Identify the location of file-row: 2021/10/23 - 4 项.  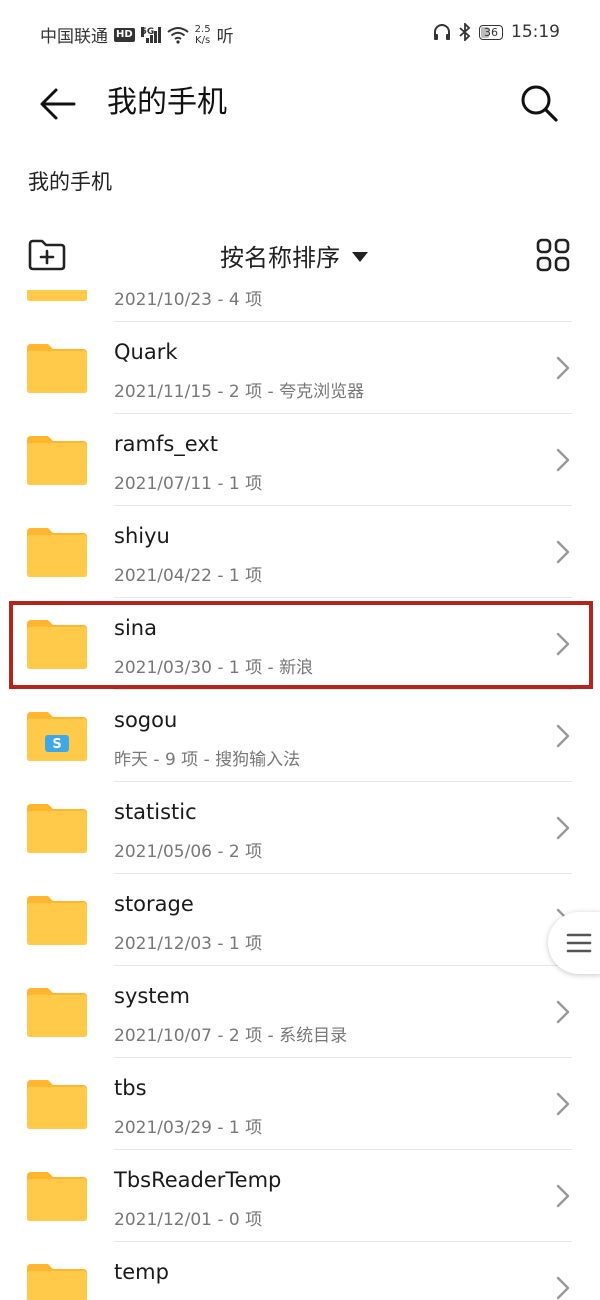
(300, 306).